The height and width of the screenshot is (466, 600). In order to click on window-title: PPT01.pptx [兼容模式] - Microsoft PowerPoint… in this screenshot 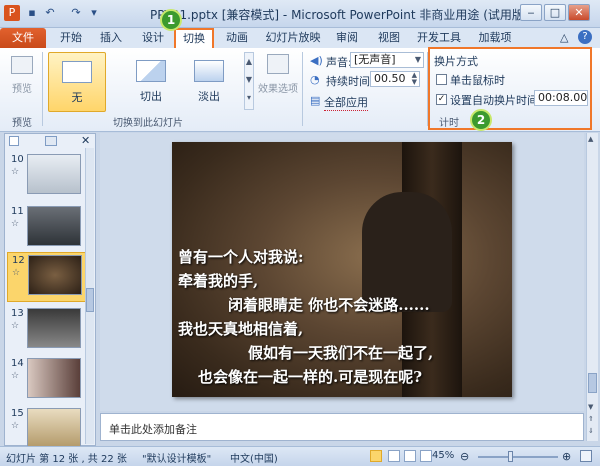, I will do `click(339, 15)`.